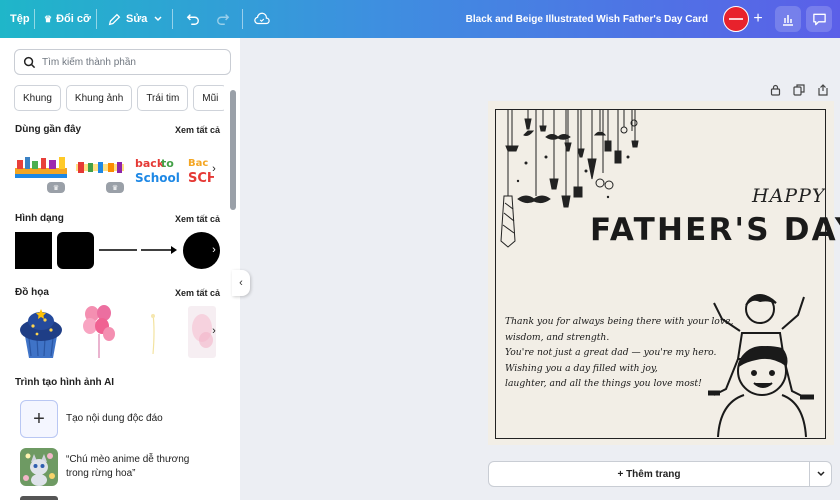 The image size is (840, 500). I want to click on comments-button, so click(819, 19).